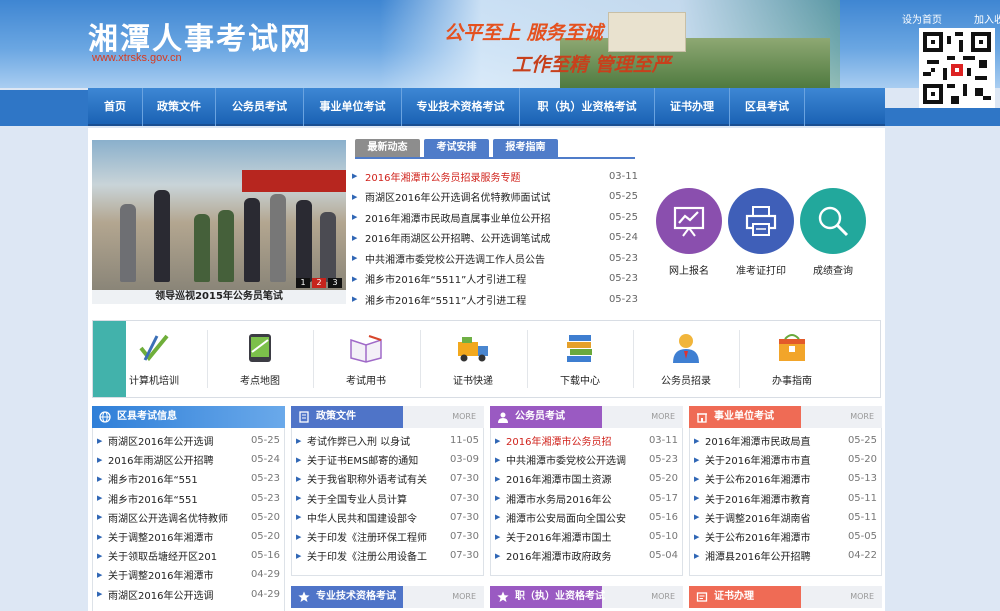 This screenshot has width=1000, height=611. I want to click on panel-row-title: 考试作弊已入刑 以身试, so click(376, 440).